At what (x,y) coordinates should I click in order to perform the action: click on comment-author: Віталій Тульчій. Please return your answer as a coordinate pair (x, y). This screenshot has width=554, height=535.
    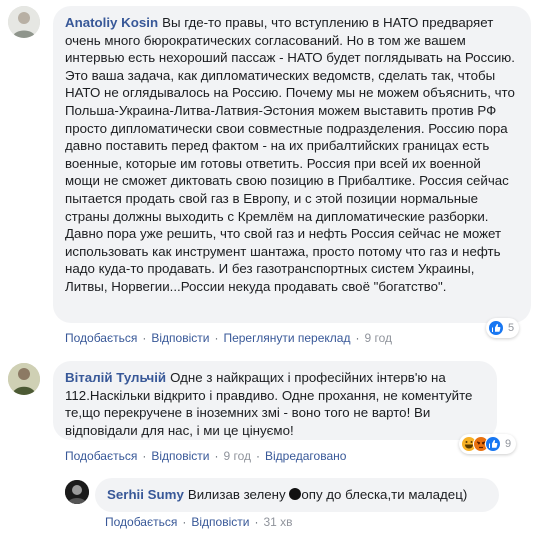
    Looking at the image, I should click on (115, 377).